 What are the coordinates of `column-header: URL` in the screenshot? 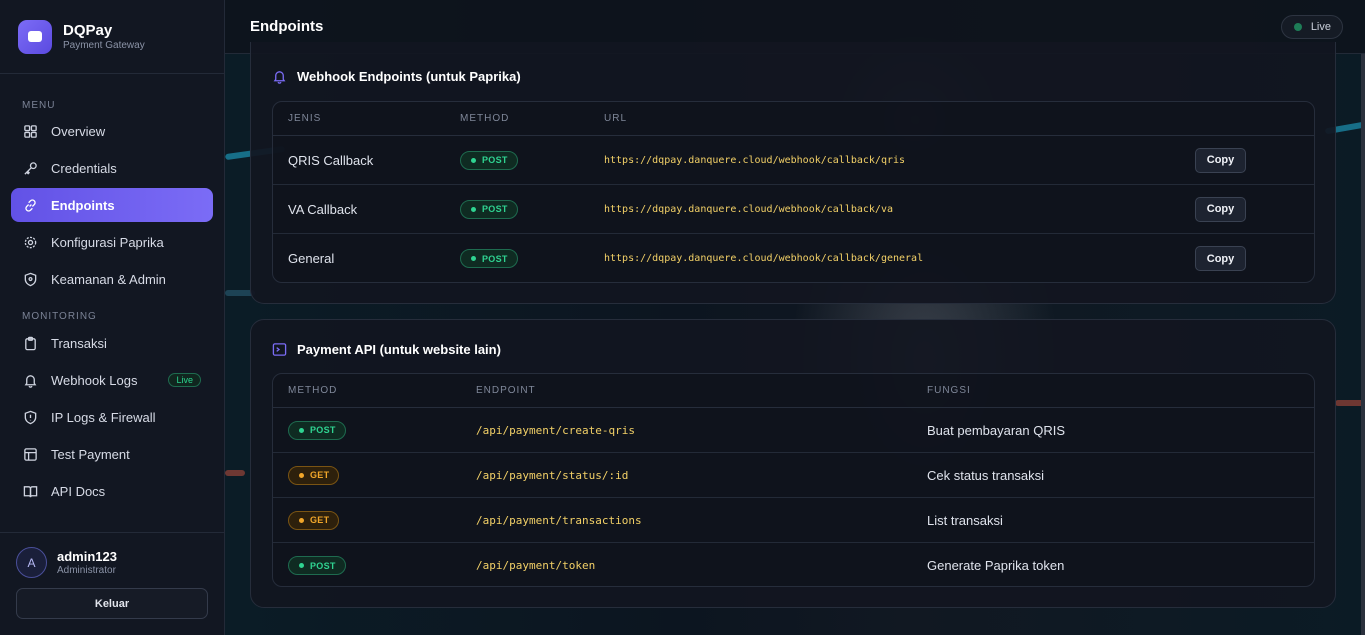 It's located at (616, 118).